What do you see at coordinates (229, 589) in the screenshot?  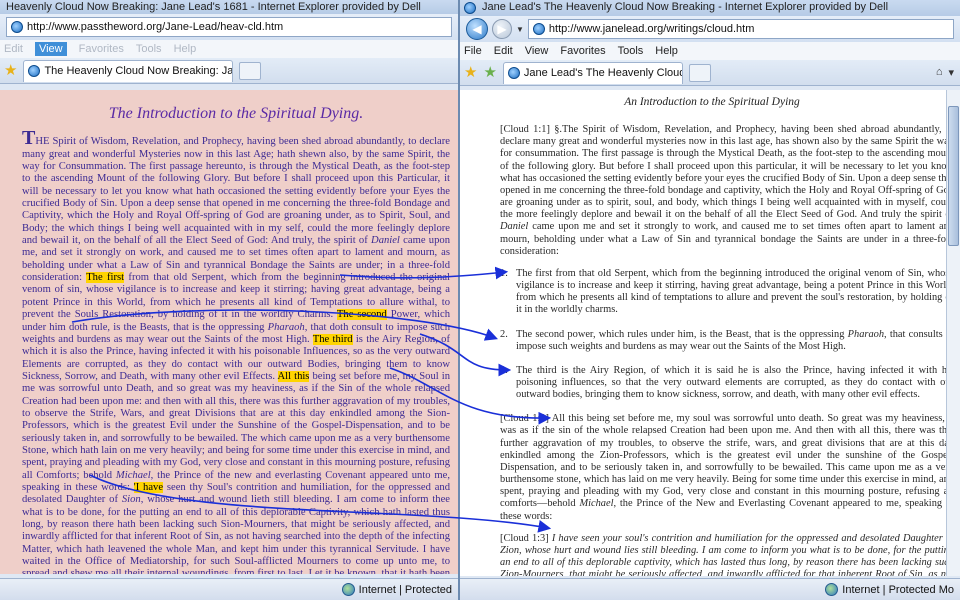 I see `left-status-bar: Internet | Protected` at bounding box center [229, 589].